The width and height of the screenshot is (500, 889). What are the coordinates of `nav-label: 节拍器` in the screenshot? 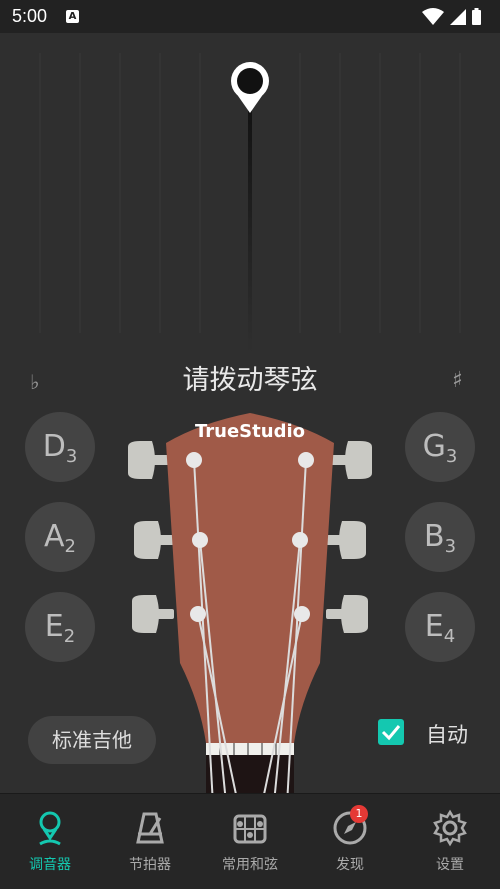 It's located at (150, 865).